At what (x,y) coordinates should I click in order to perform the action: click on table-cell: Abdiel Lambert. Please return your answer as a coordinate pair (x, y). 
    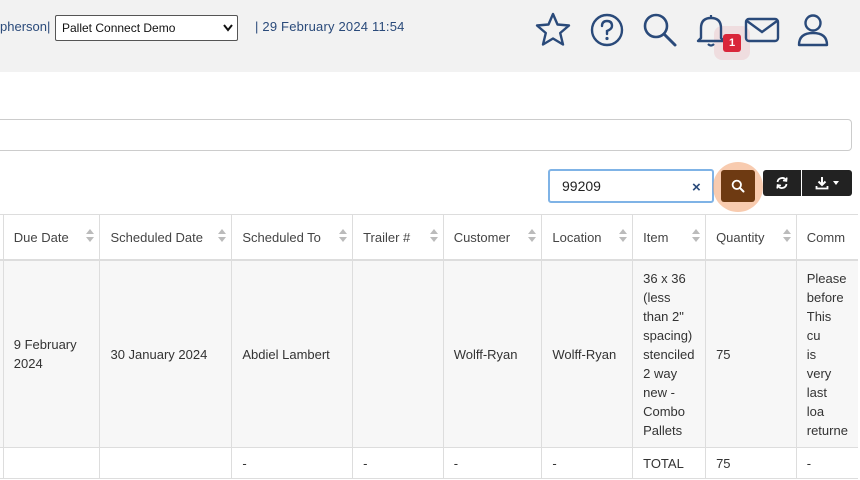
    Looking at the image, I should click on (292, 354).